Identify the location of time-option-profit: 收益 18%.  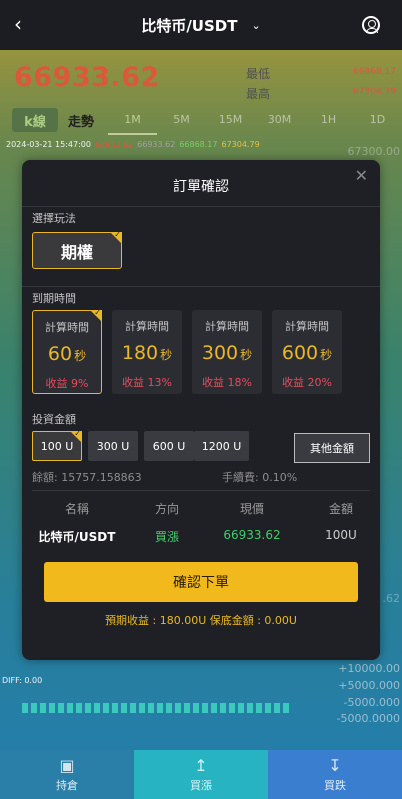
(227, 382).